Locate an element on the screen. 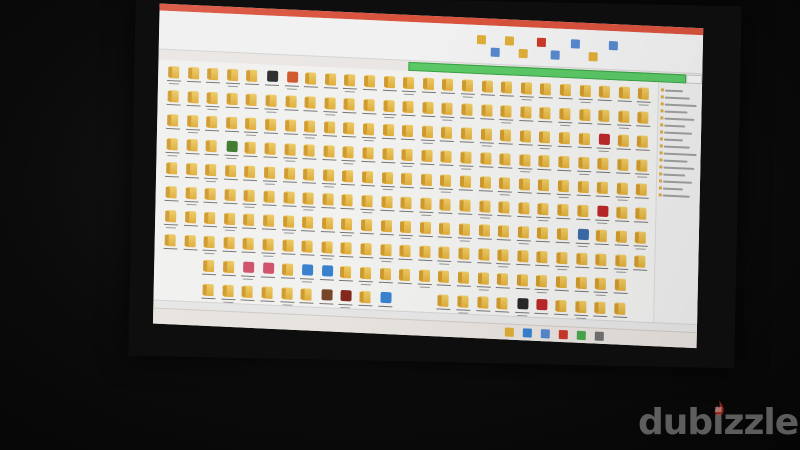 The image size is (800, 450). taskbar-settings-icon is located at coordinates (599, 336).